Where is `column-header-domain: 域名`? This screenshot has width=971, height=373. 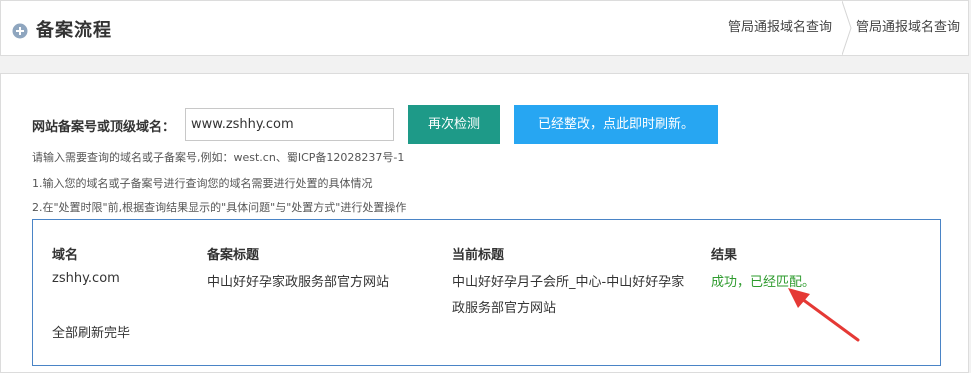
column-header-domain: 域名 is located at coordinates (65, 255).